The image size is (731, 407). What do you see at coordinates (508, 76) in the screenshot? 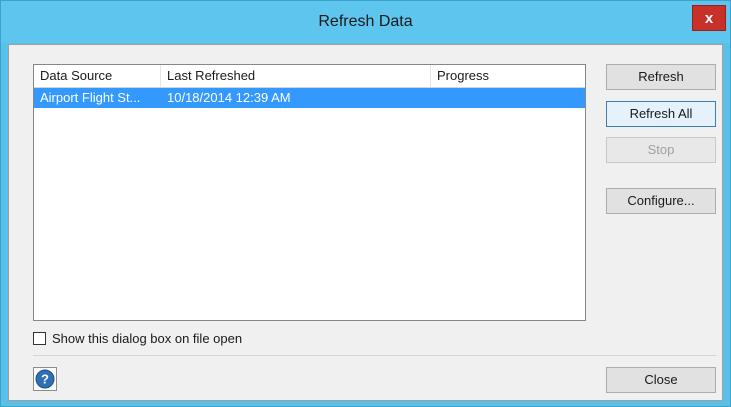
I see `column-header-progress: Progress` at bounding box center [508, 76].